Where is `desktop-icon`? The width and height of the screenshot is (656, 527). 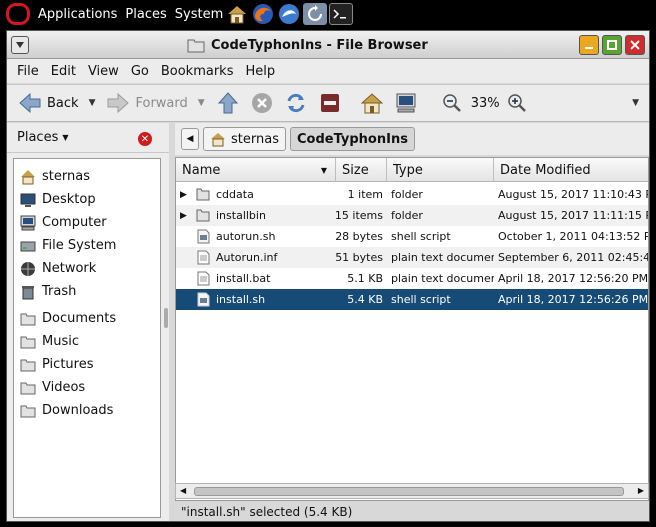
desktop-icon is located at coordinates (28, 200).